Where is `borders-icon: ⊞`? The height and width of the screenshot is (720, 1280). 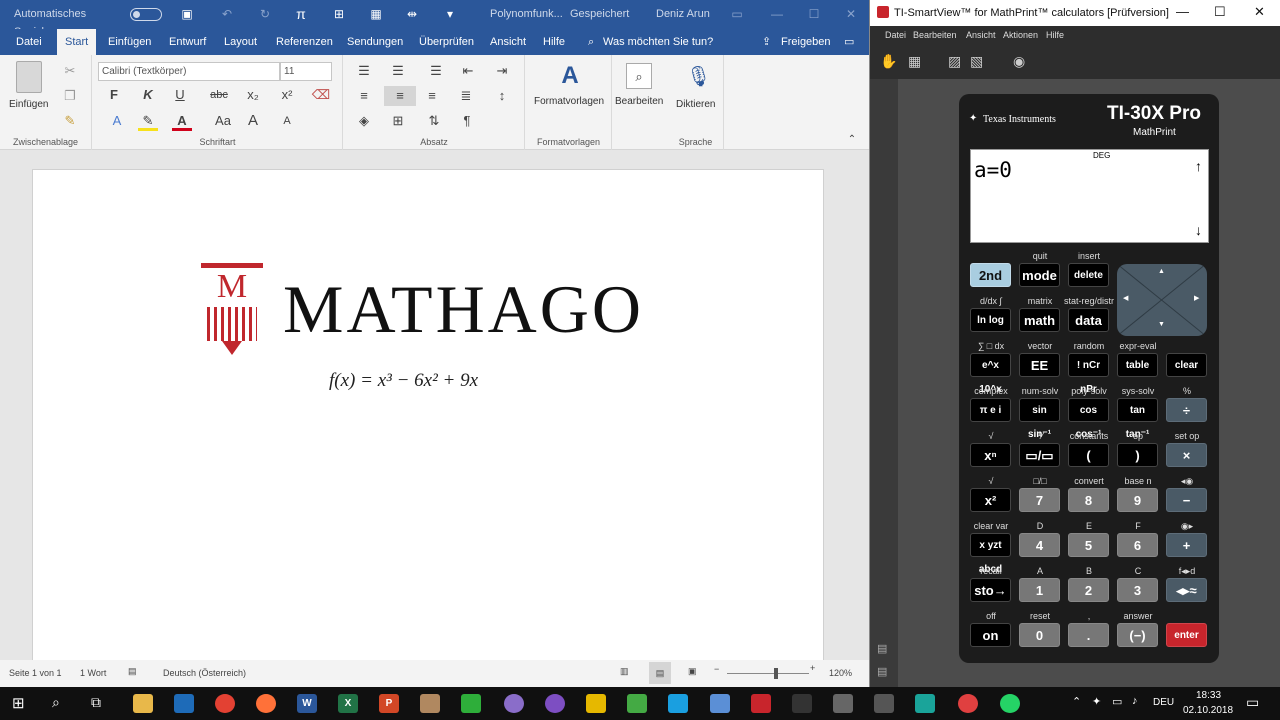
borders-icon: ⊞ is located at coordinates (398, 121).